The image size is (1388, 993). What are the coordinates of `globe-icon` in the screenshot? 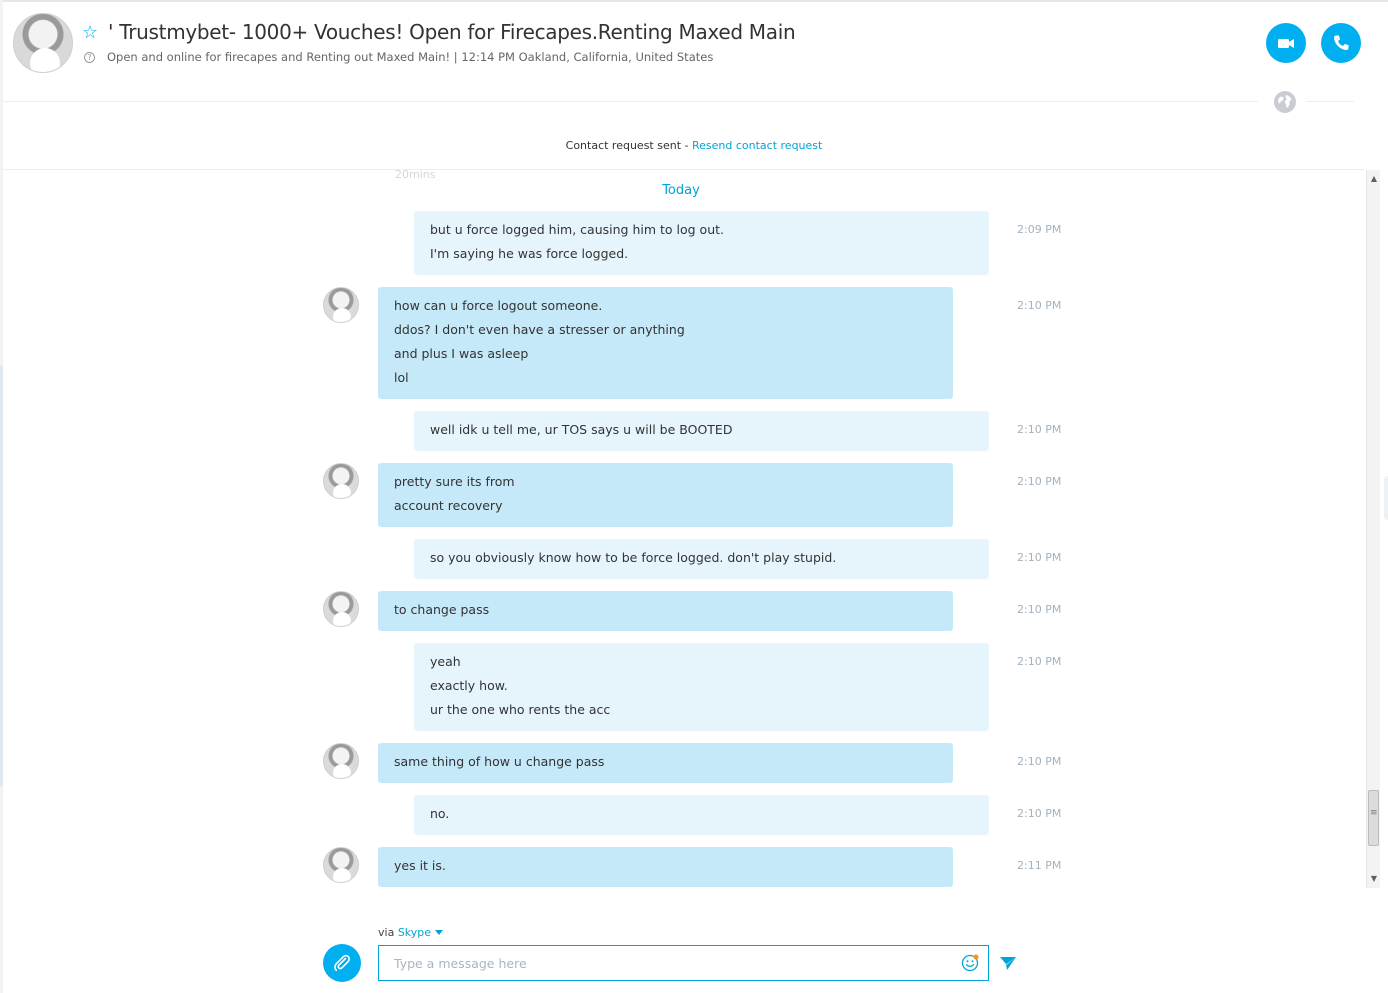 It's located at (1285, 102).